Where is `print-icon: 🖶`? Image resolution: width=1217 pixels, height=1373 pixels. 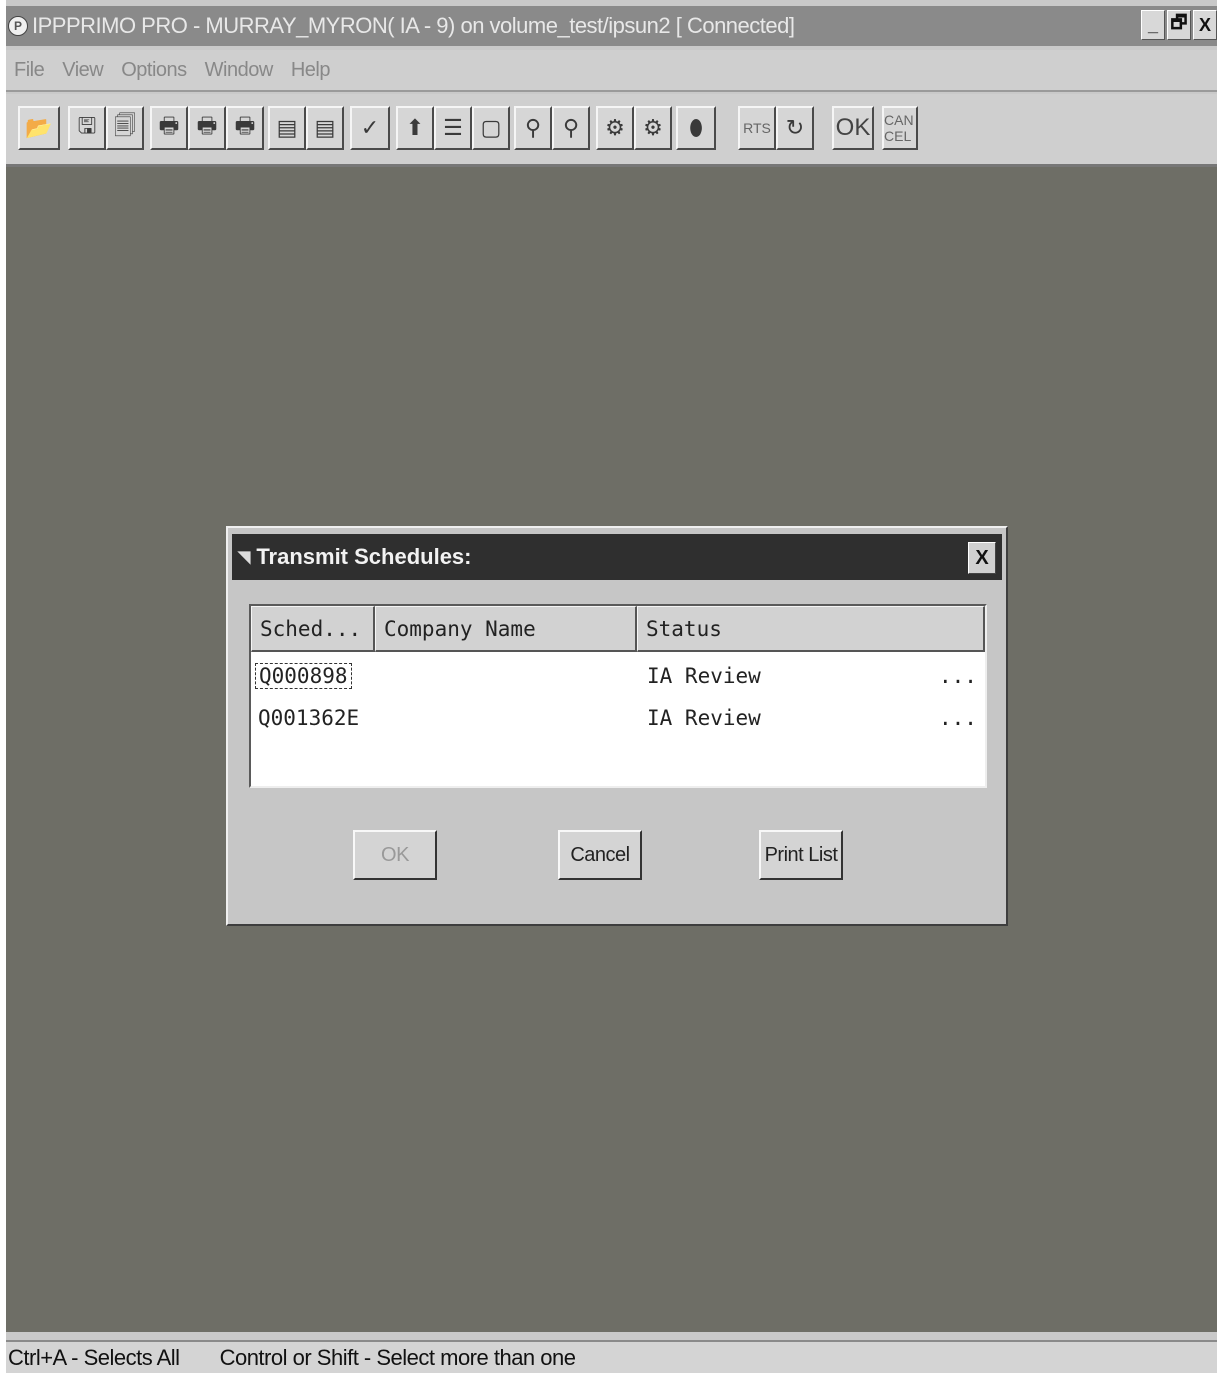
print-icon: 🖶 is located at coordinates (169, 128).